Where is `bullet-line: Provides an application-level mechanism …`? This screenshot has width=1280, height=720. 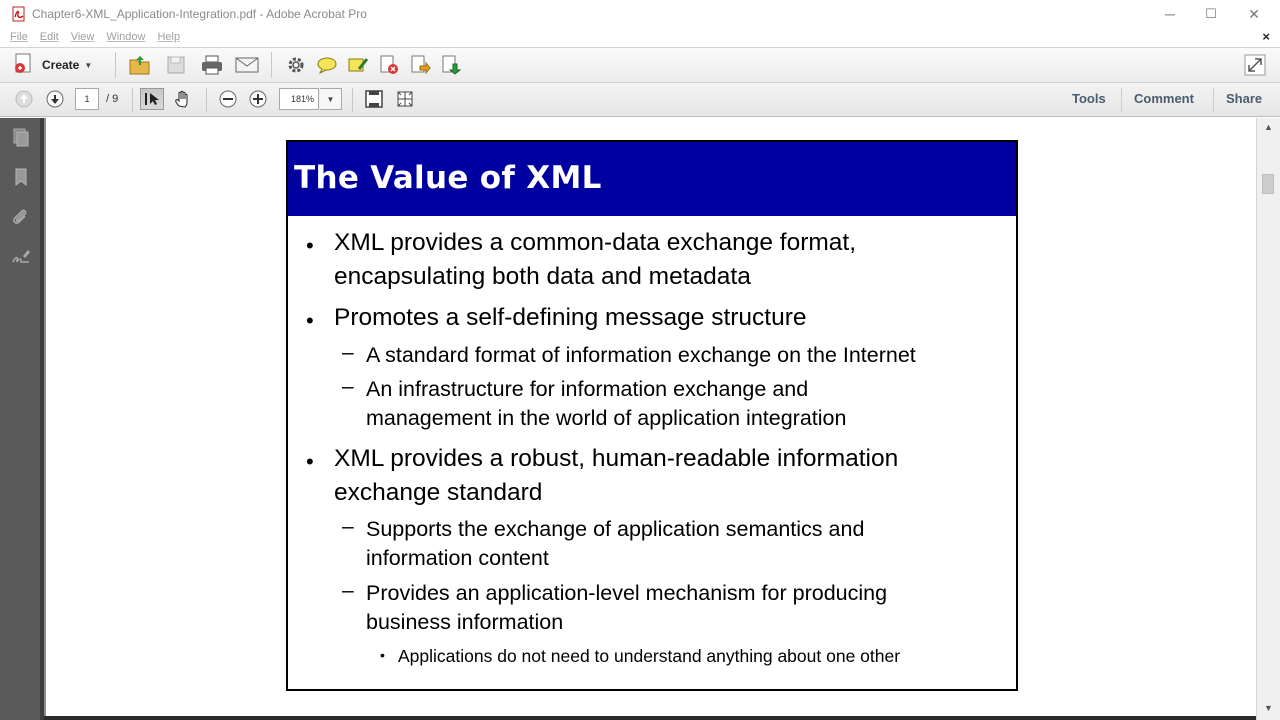 bullet-line: Provides an application-level mechanism … is located at coordinates (627, 593).